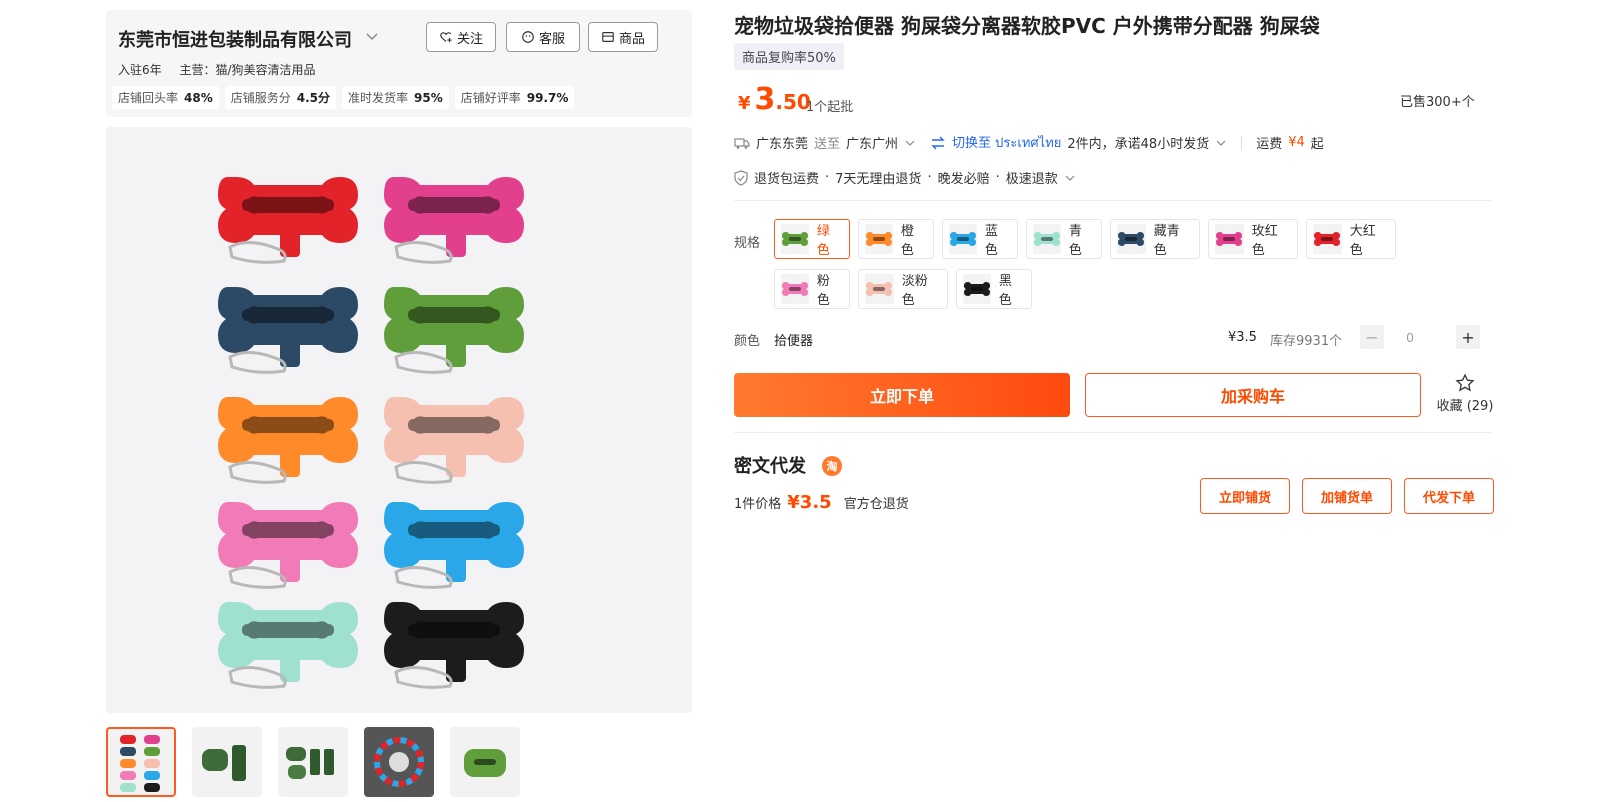  What do you see at coordinates (980, 239) in the screenshot?
I see `spec-option-蓝色: 蓝色` at bounding box center [980, 239].